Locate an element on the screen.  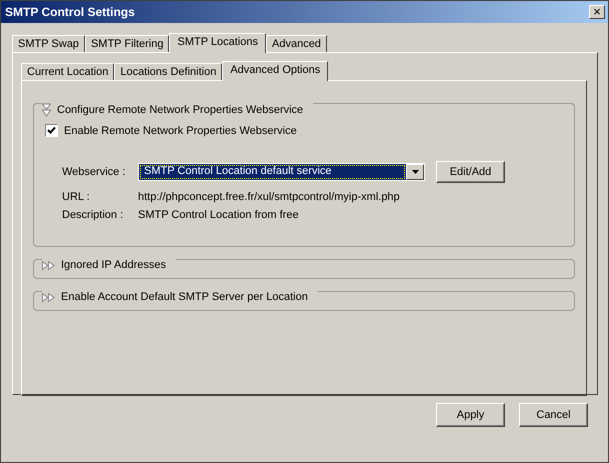
group-title: Enable Account Default SMTP Server per Location is located at coordinates (184, 297).